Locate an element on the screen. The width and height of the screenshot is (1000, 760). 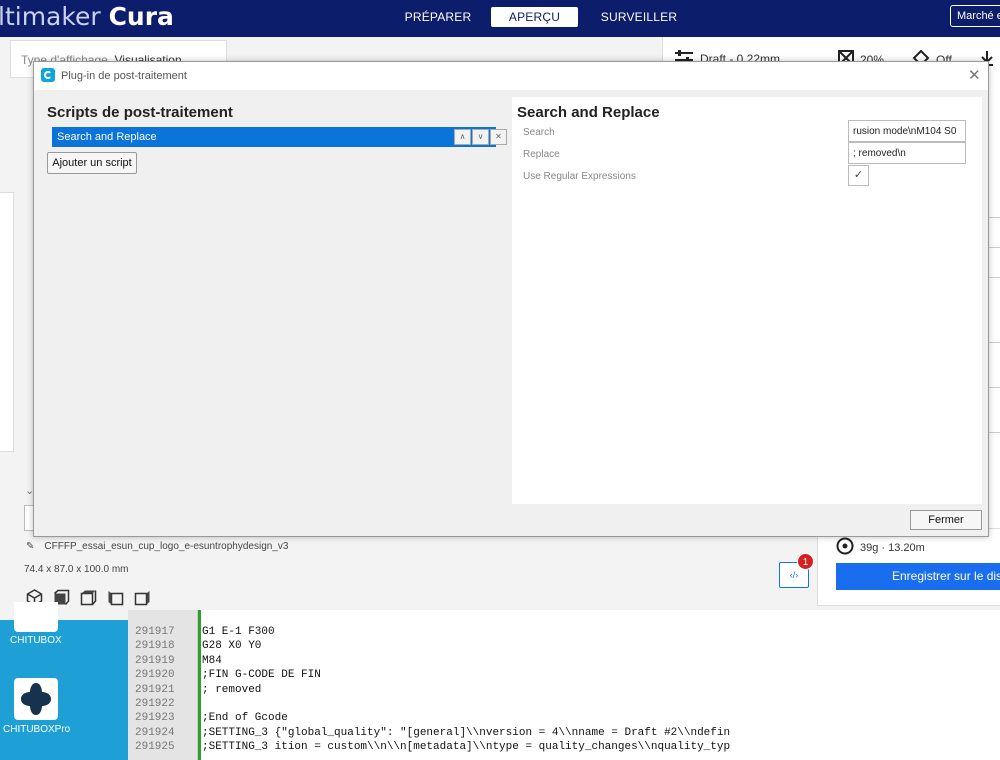
regex-label: Use Regular Expressions is located at coordinates (579, 176).